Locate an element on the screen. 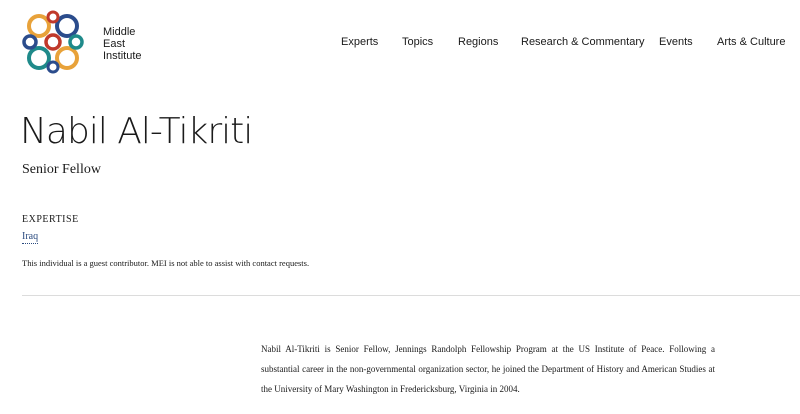  nav-regions: Regions is located at coordinates (478, 42).